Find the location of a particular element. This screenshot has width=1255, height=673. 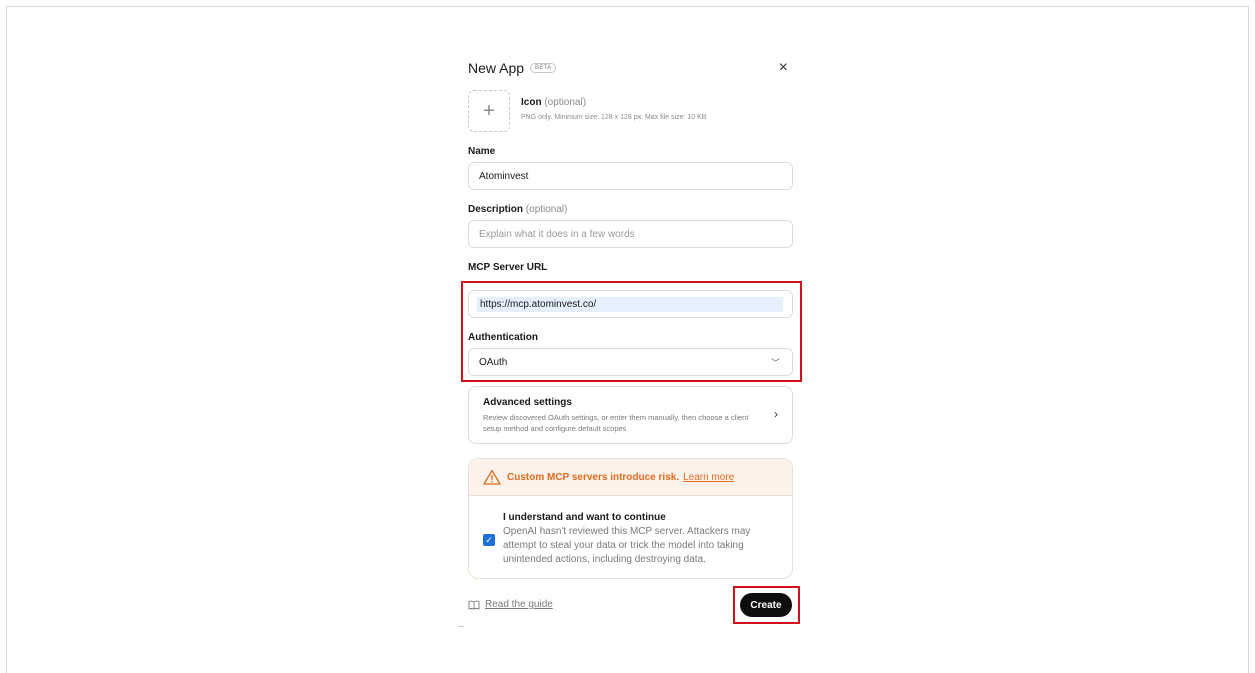

beta-badge: BETA is located at coordinates (543, 68).